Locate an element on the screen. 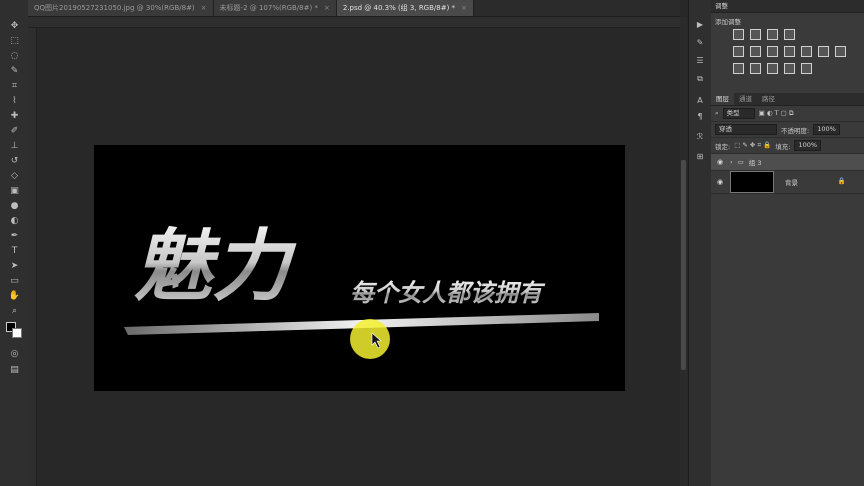  blend-mode-select: 穿透 is located at coordinates (746, 129).